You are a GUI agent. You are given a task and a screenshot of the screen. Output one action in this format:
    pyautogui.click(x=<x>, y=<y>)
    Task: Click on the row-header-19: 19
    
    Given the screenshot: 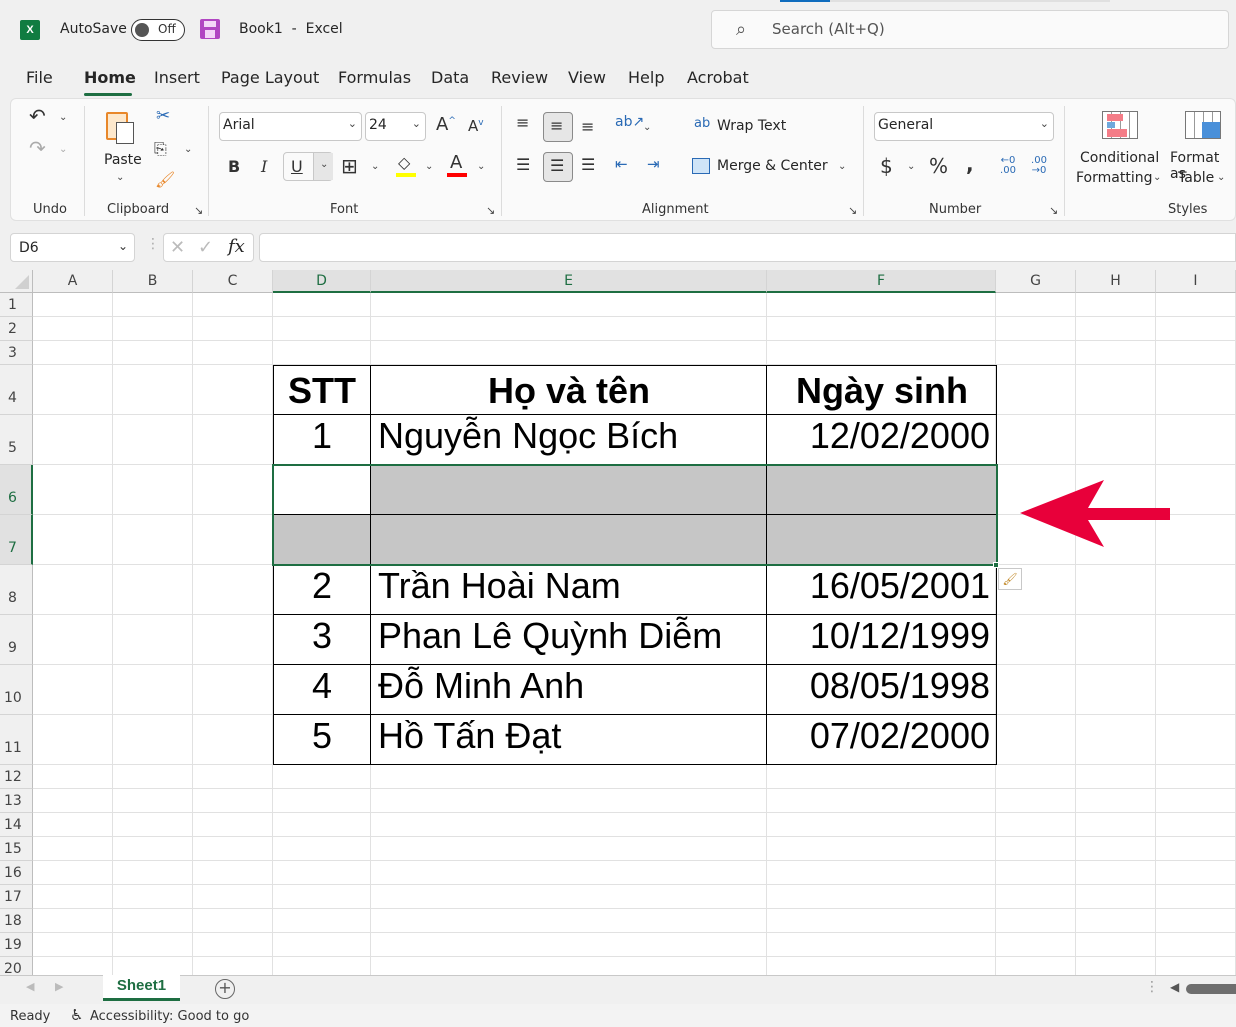 What is the action you would take?
    pyautogui.click(x=16, y=945)
    